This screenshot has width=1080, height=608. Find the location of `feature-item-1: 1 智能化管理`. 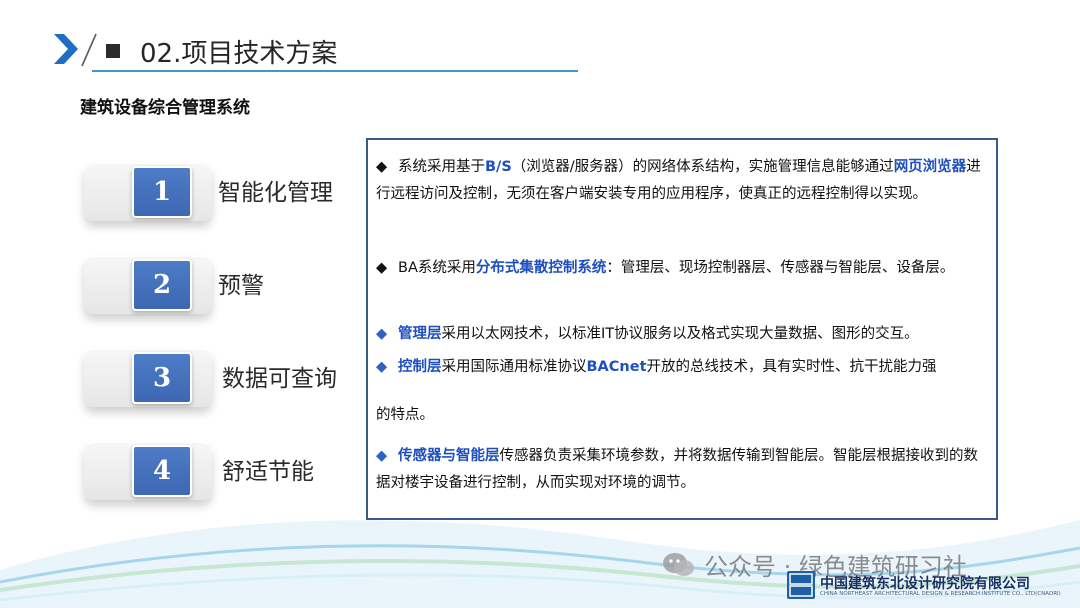

feature-item-1: 1 智能化管理 is located at coordinates (234, 193).